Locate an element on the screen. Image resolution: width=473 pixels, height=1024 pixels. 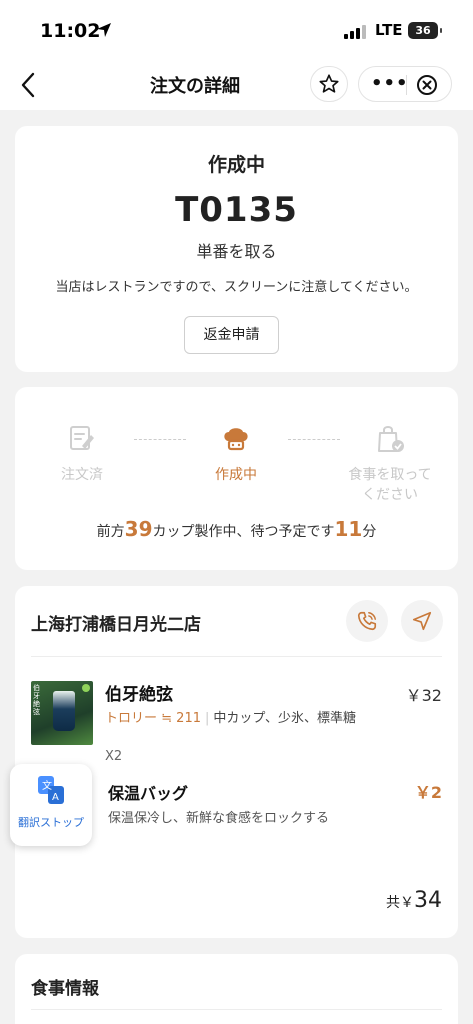
svg-text: 文 is located at coordinates (47, 785).